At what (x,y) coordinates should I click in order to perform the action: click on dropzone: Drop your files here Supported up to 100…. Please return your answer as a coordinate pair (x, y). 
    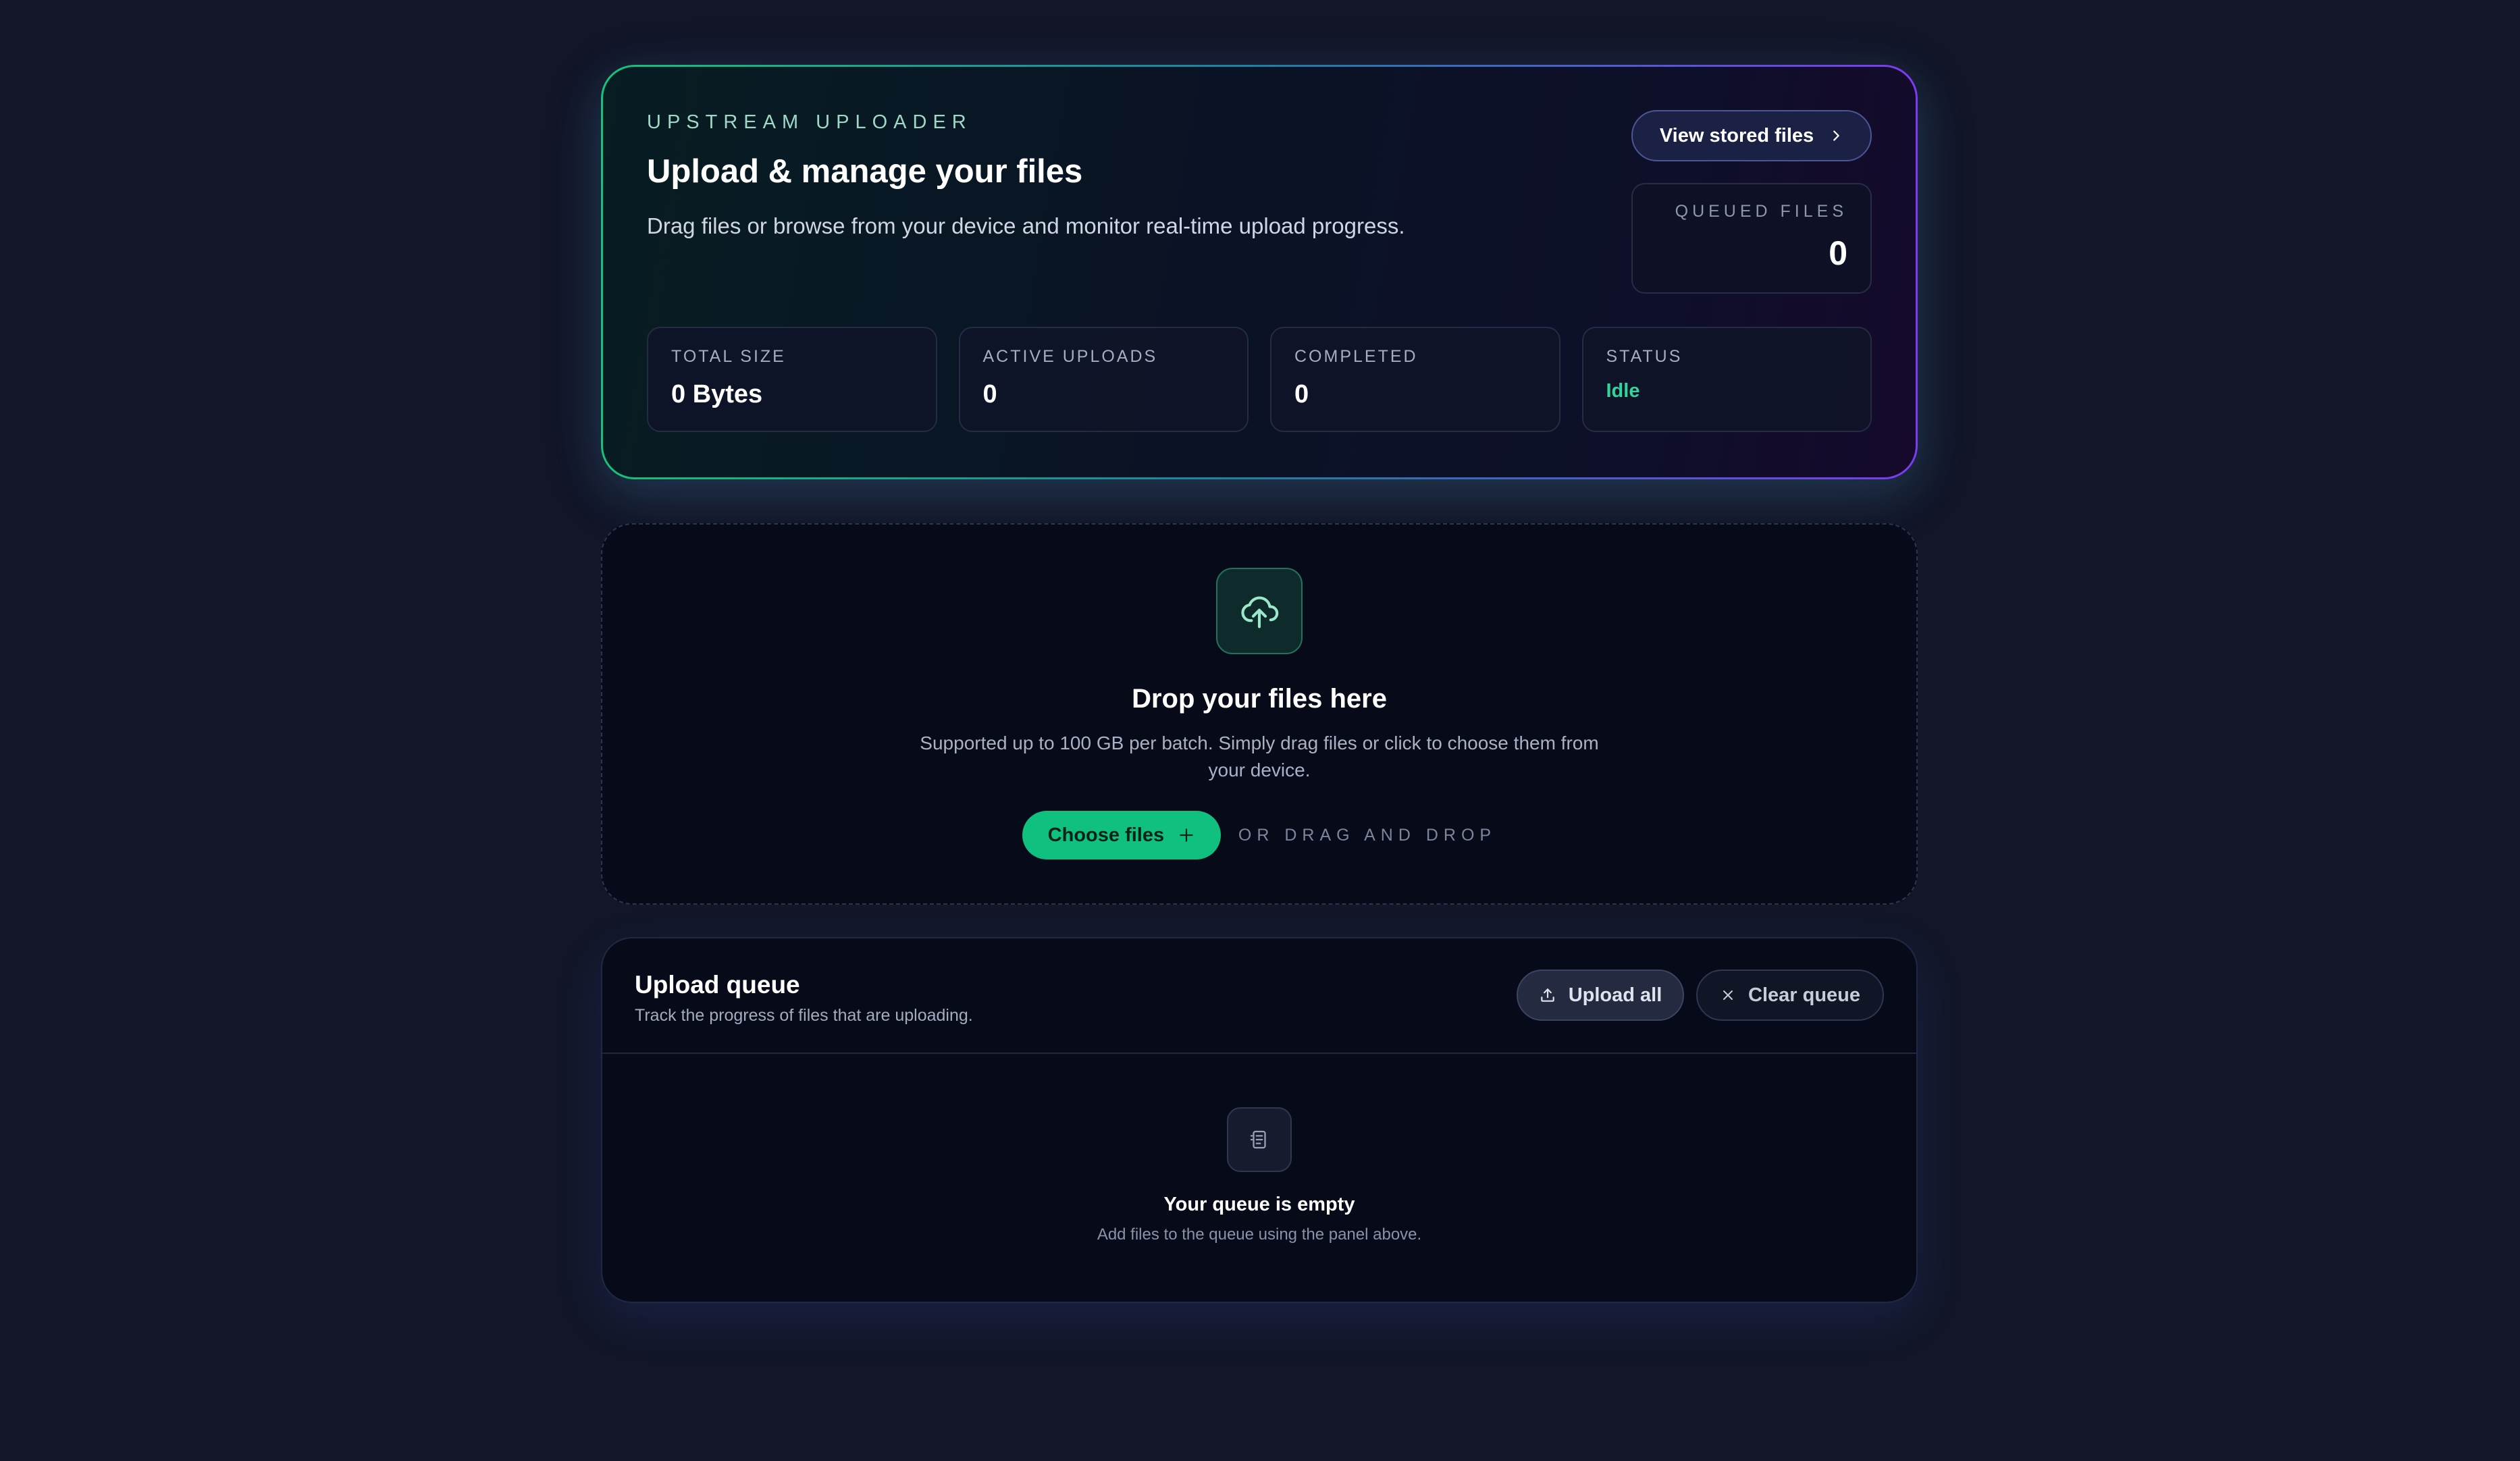
    Looking at the image, I should click on (1259, 714).